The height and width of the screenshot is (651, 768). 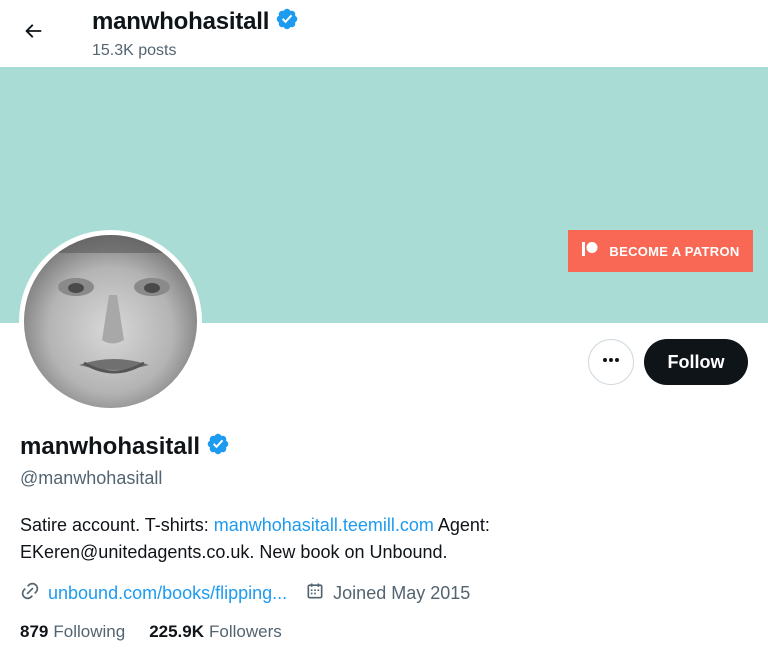 I want to click on followers-link: 225.9K Followers, so click(x=215, y=632).